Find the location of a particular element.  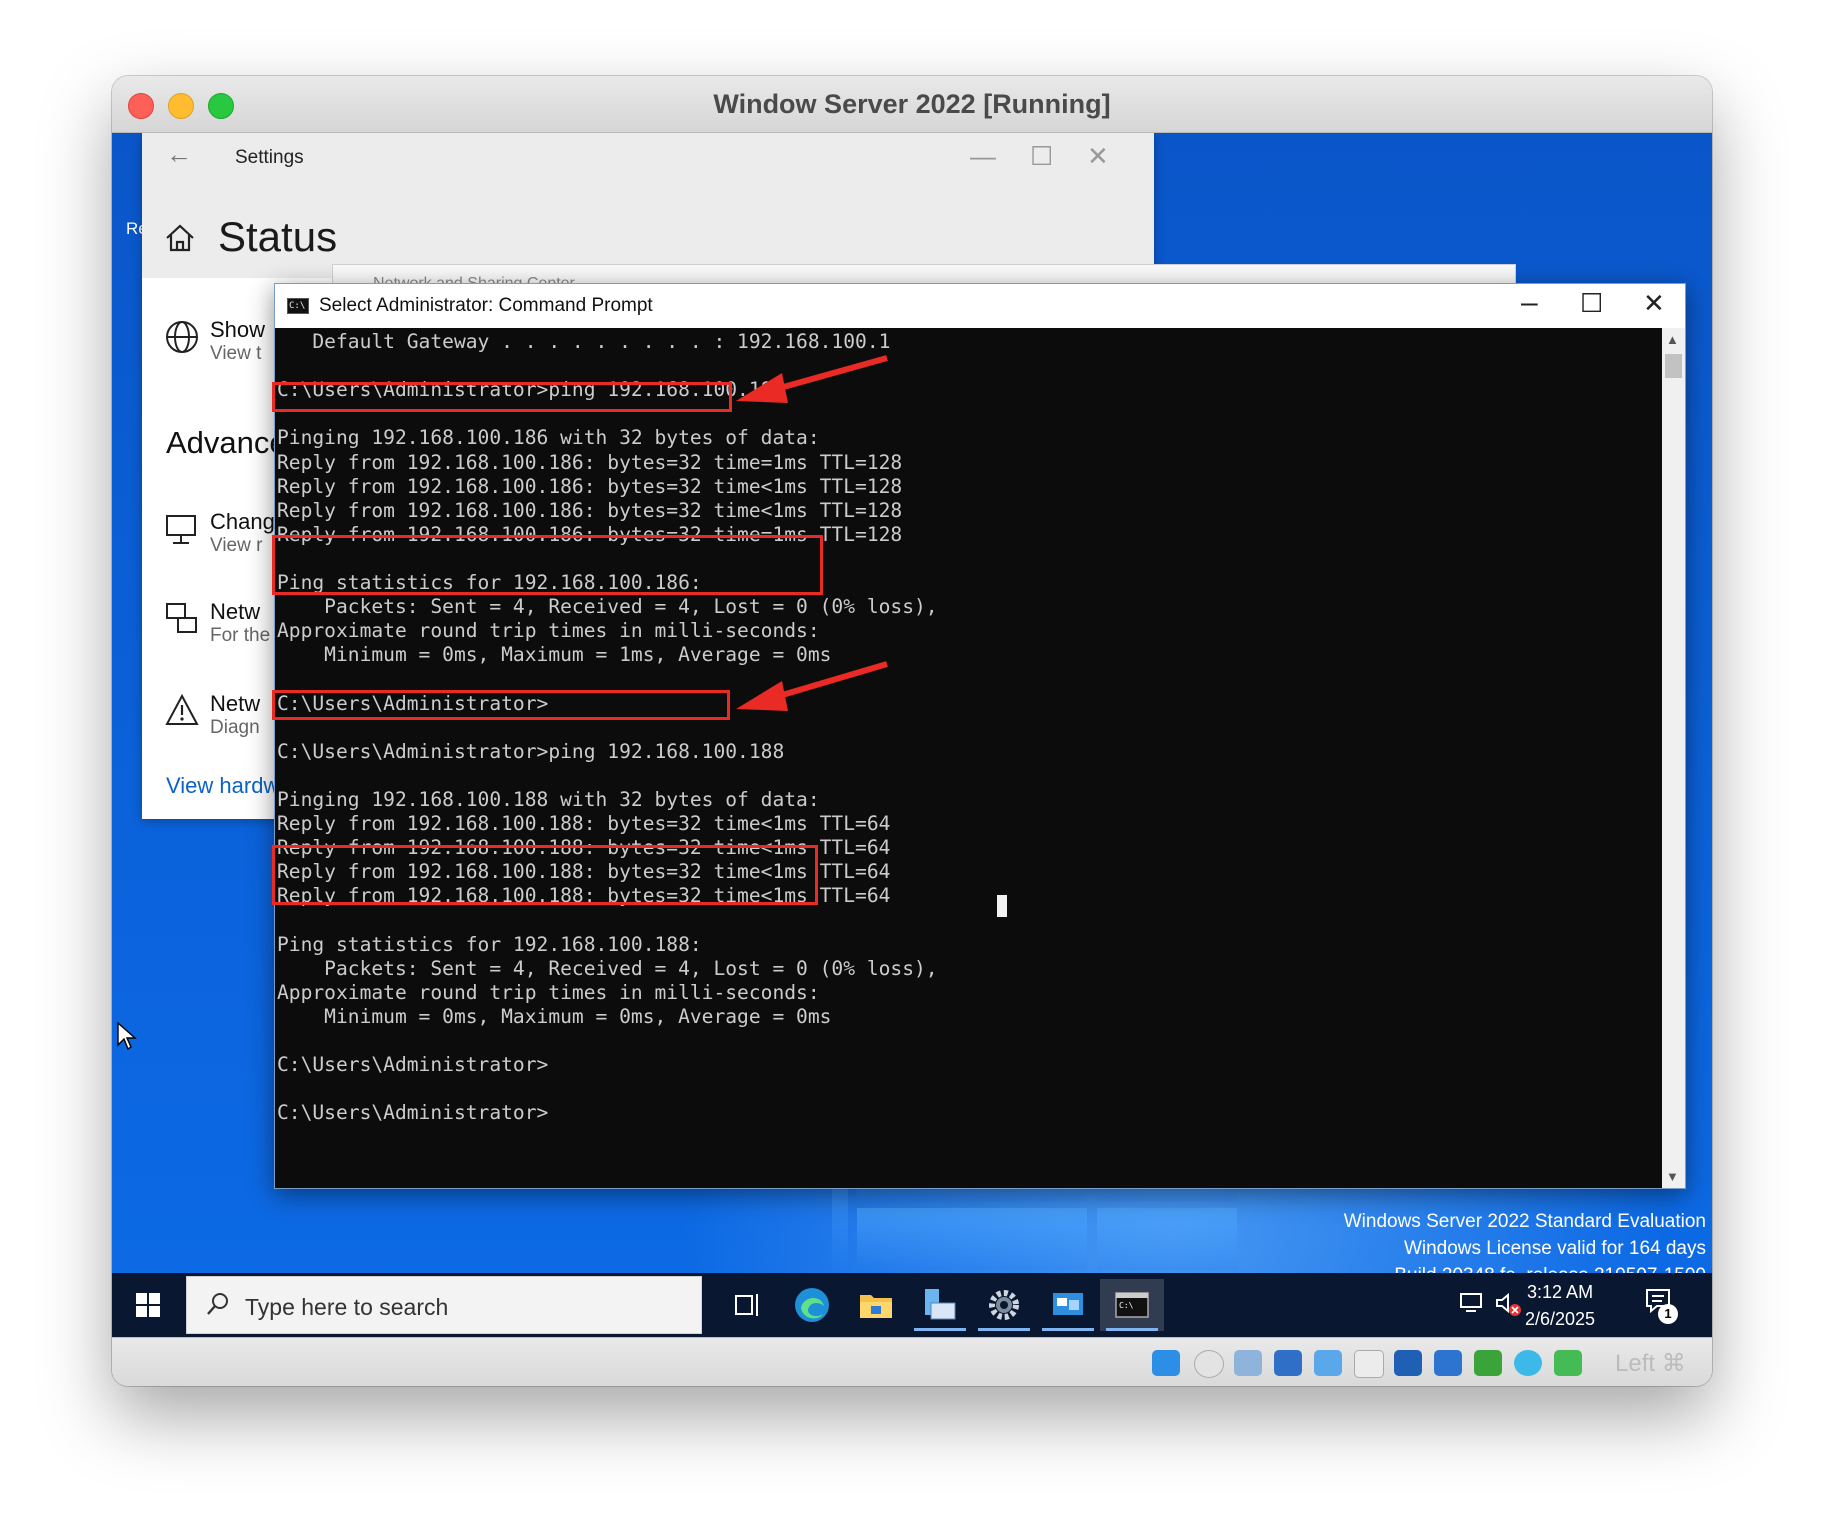

edge-taskbar-button is located at coordinates (812, 1305).